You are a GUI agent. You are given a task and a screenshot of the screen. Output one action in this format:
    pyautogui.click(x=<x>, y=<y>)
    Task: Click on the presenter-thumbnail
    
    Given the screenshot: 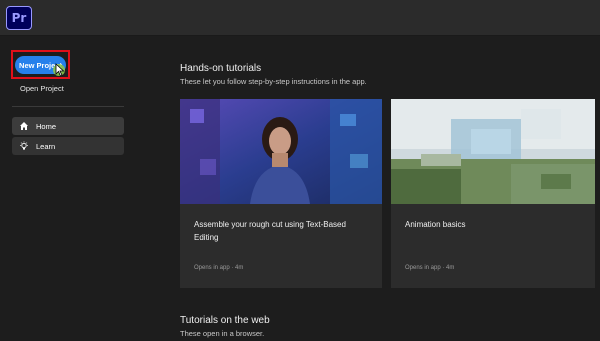 What is the action you would take?
    pyautogui.click(x=281, y=151)
    